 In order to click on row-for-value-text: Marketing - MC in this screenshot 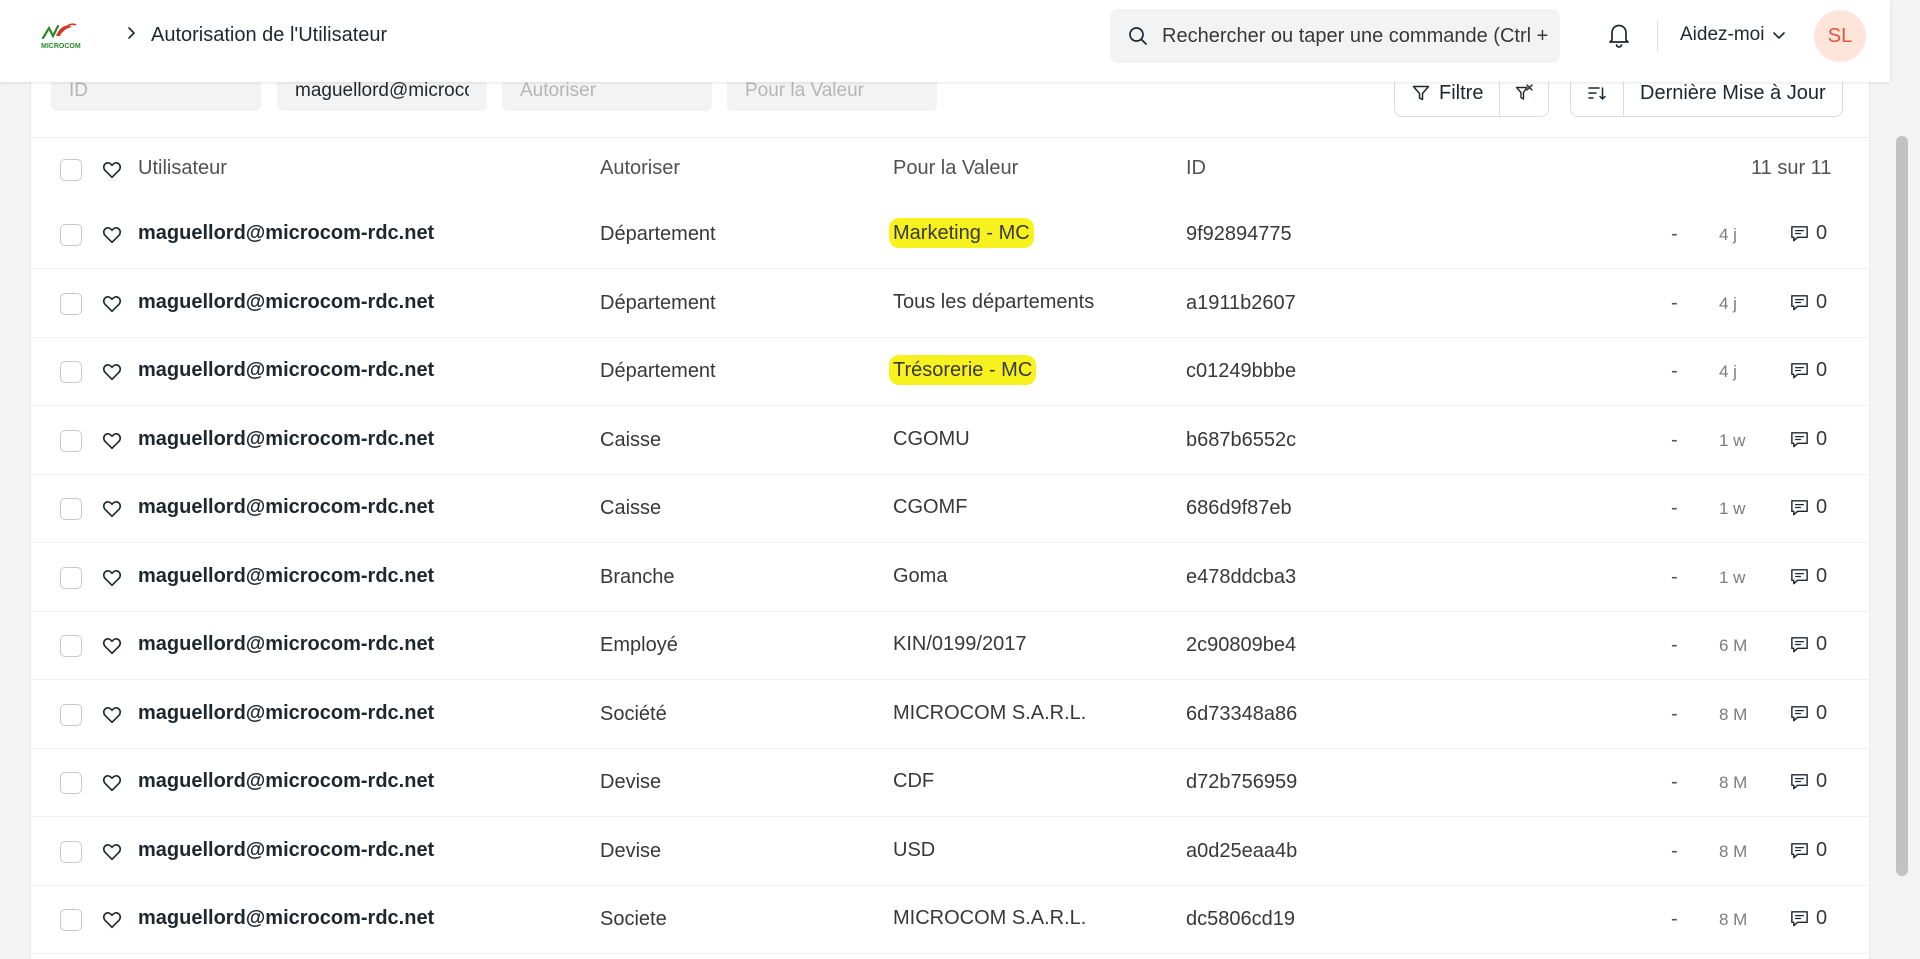, I will do `click(961, 233)`.